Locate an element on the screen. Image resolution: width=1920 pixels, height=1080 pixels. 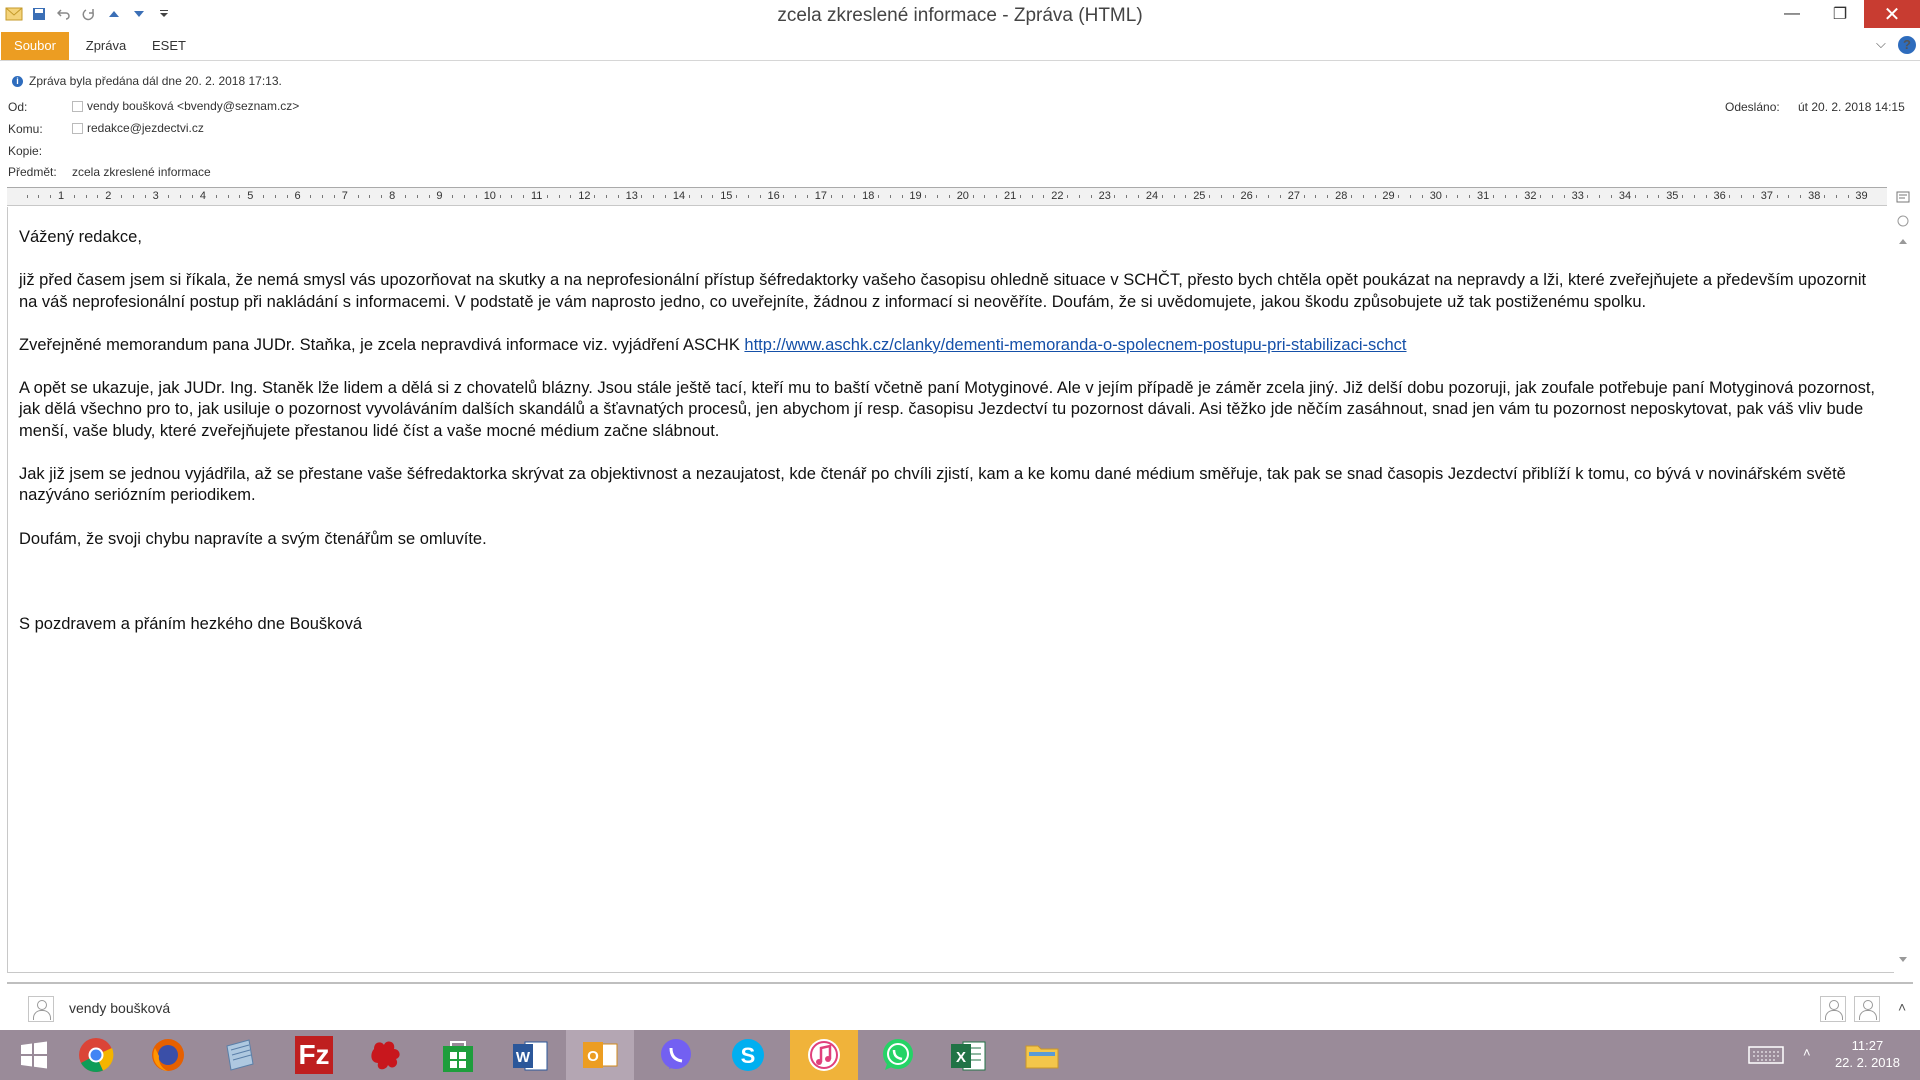
vertical-scrollbar is located at coordinates (1903, 589).